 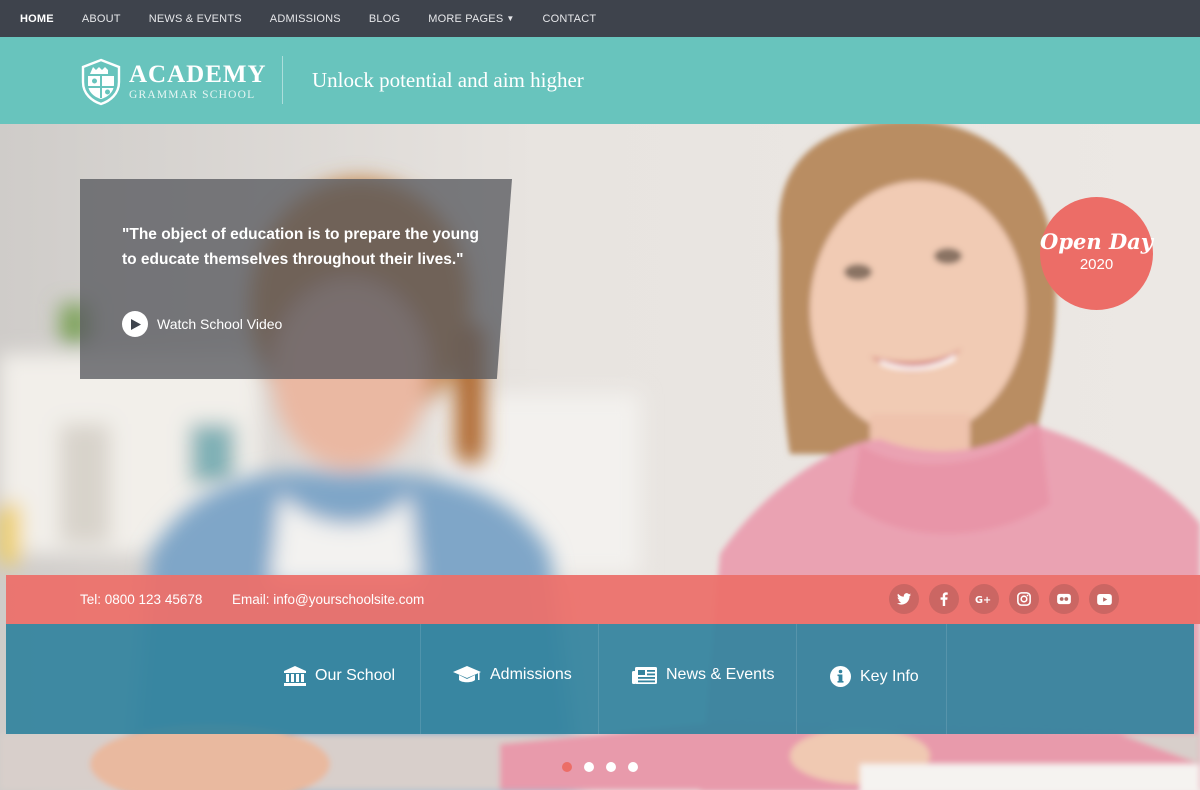 I want to click on instagram-icon, so click(x=1024, y=599).